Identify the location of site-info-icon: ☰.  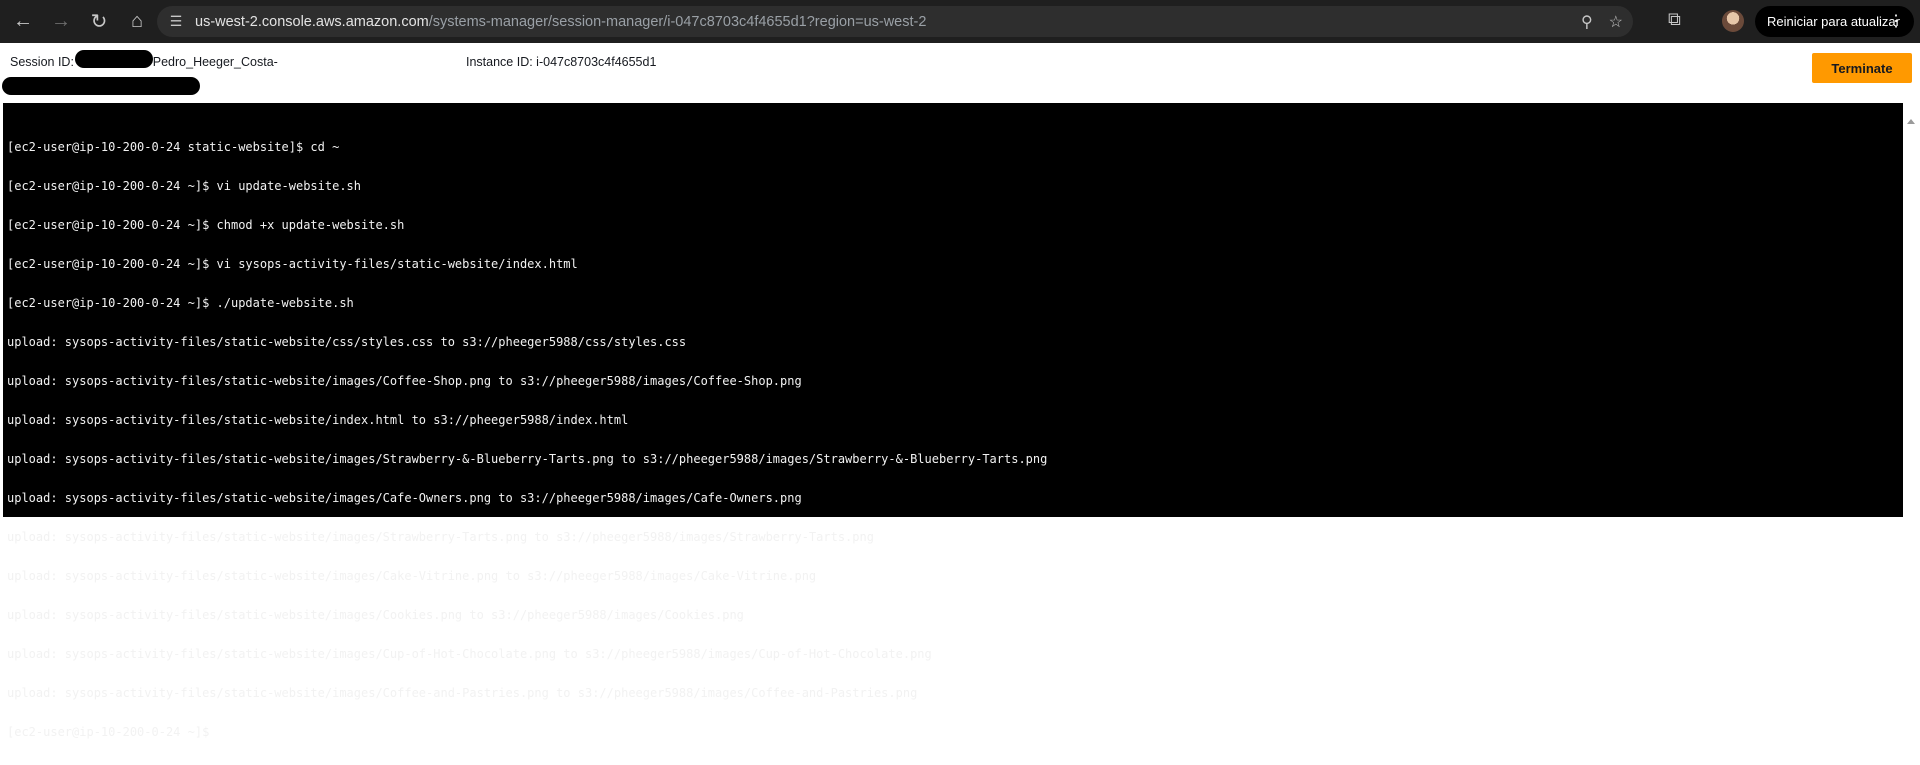
(176, 21).